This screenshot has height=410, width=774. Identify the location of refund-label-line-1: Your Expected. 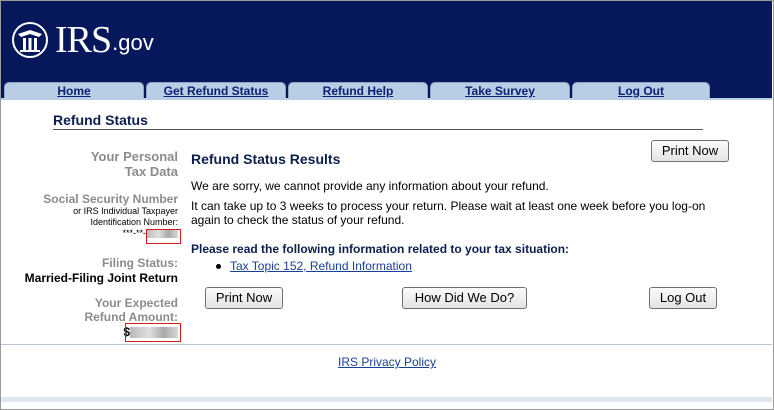
(136, 303).